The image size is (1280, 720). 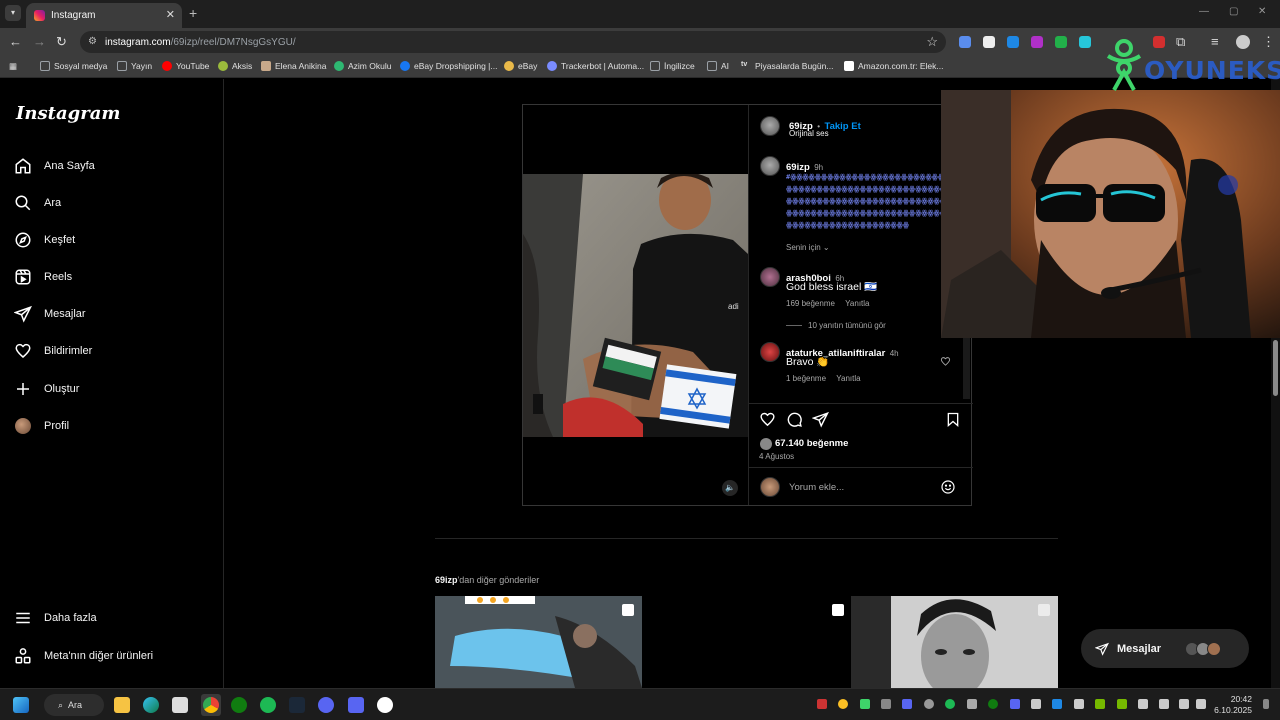 I want to click on emoji-icon, so click(x=948, y=487).